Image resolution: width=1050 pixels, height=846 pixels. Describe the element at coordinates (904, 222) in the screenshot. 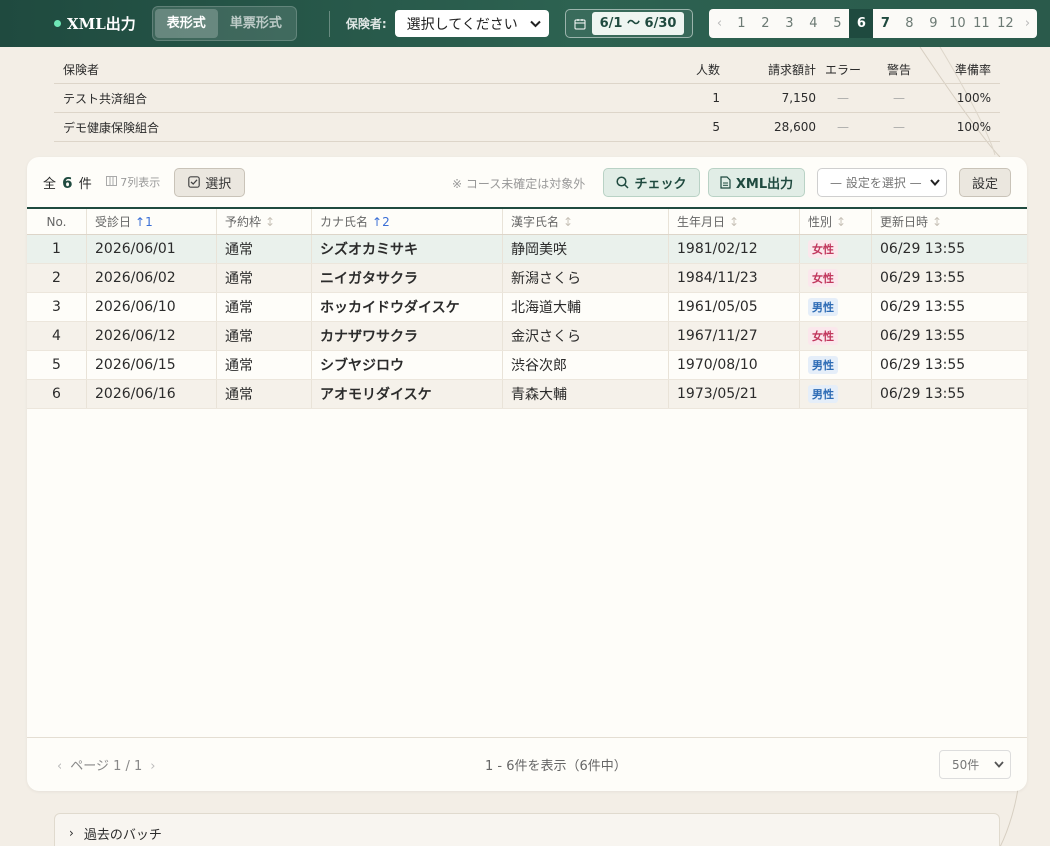

I see `column-header-label: 更新日時` at that location.